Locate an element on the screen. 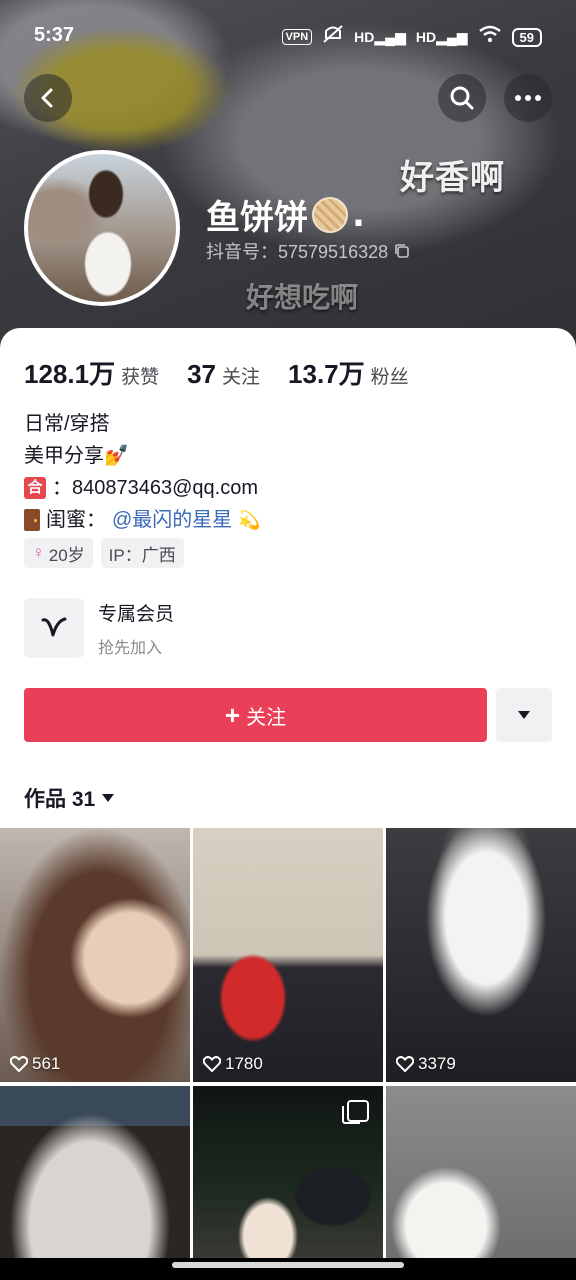 This screenshot has width=576, height=1280. membership-subtitle: 抢先加入 is located at coordinates (130, 648).